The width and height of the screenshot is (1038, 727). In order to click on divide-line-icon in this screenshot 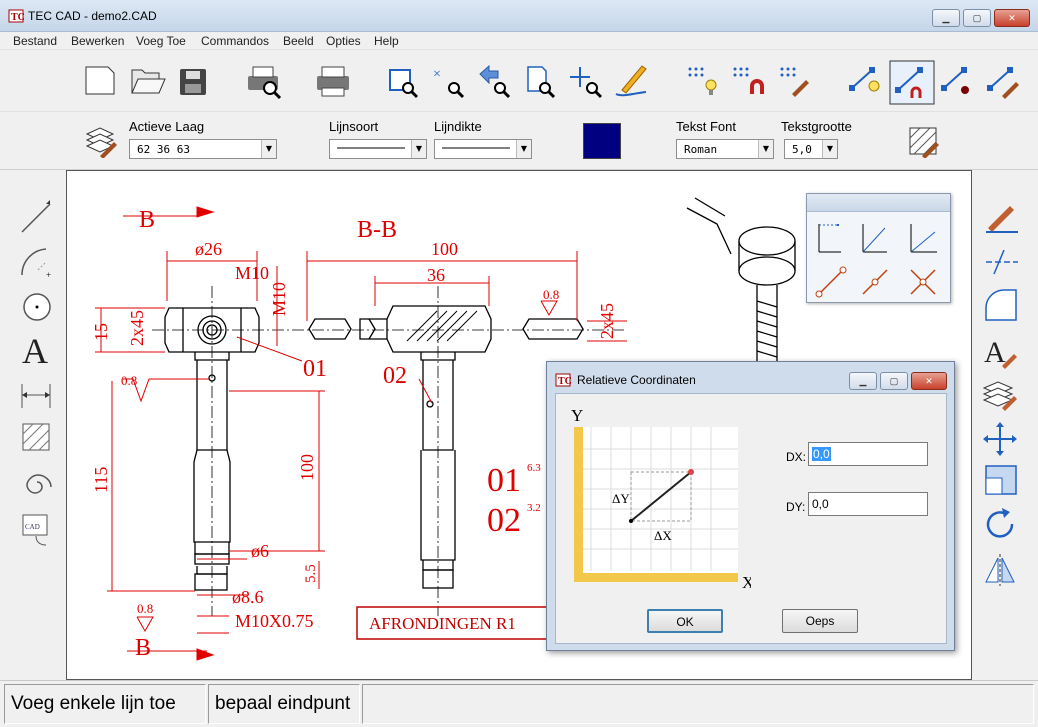, I will do `click(1002, 262)`.